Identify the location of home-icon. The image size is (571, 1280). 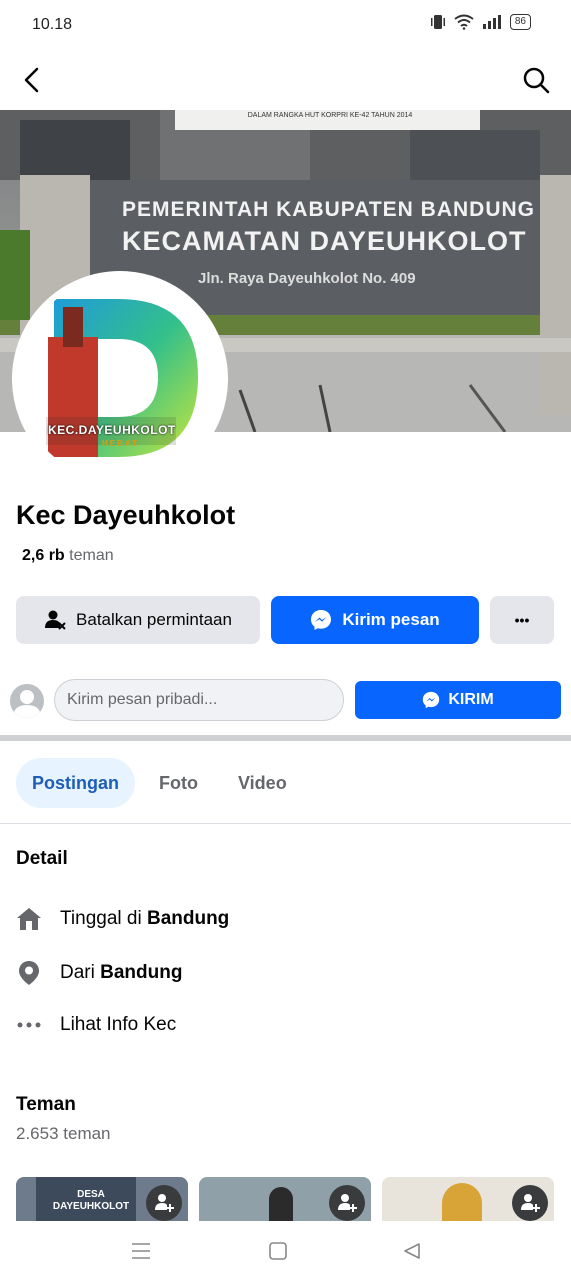
(29, 919).